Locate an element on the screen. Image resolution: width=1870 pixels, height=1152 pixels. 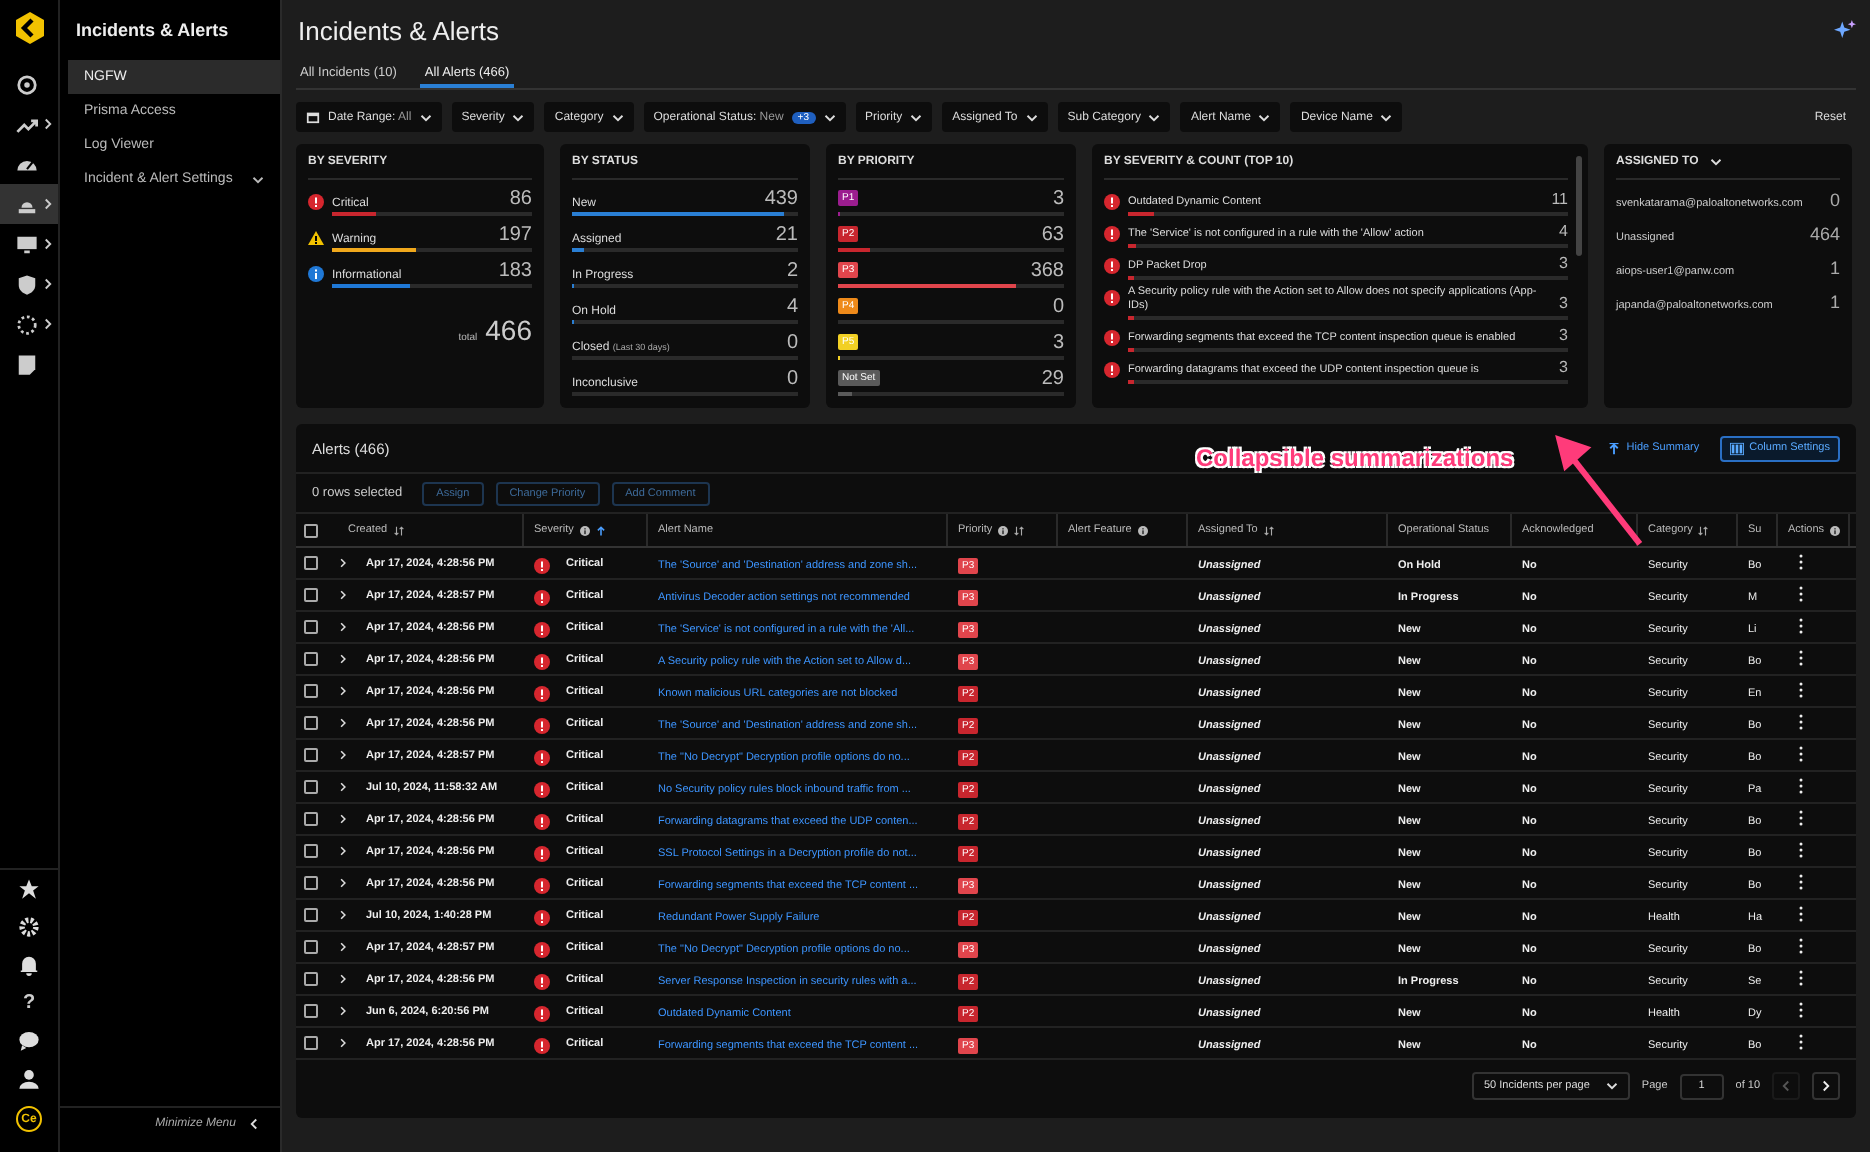
count: 29 is located at coordinates (1052, 380).